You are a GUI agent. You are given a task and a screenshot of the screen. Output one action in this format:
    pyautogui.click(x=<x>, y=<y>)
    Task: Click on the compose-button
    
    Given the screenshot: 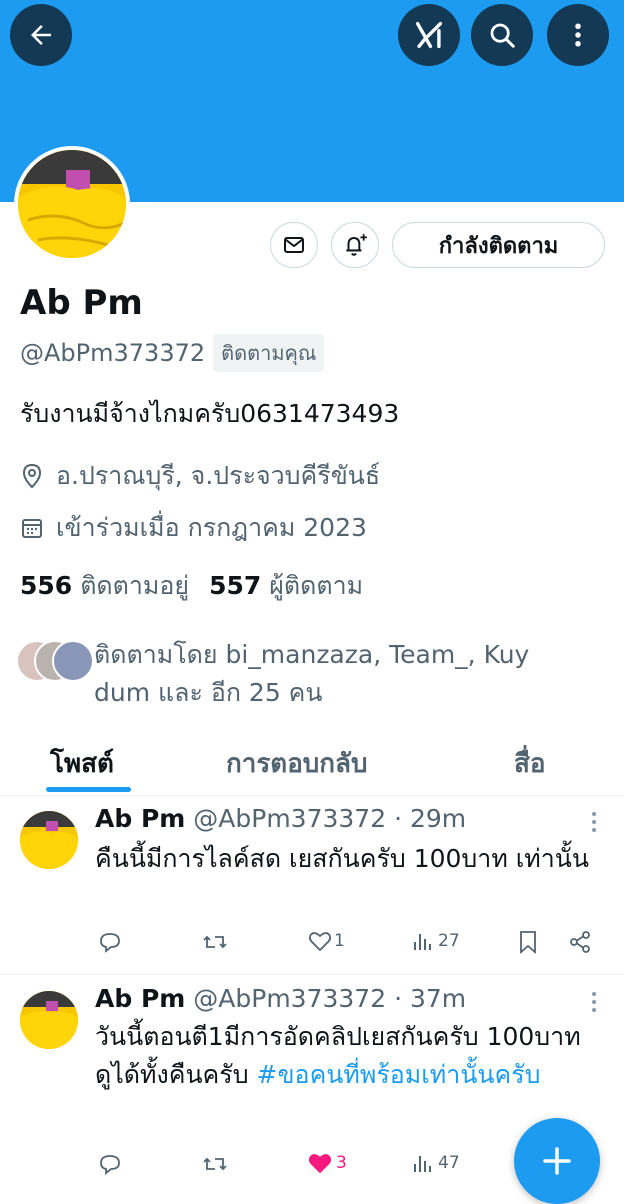 What is the action you would take?
    pyautogui.click(x=557, y=1161)
    